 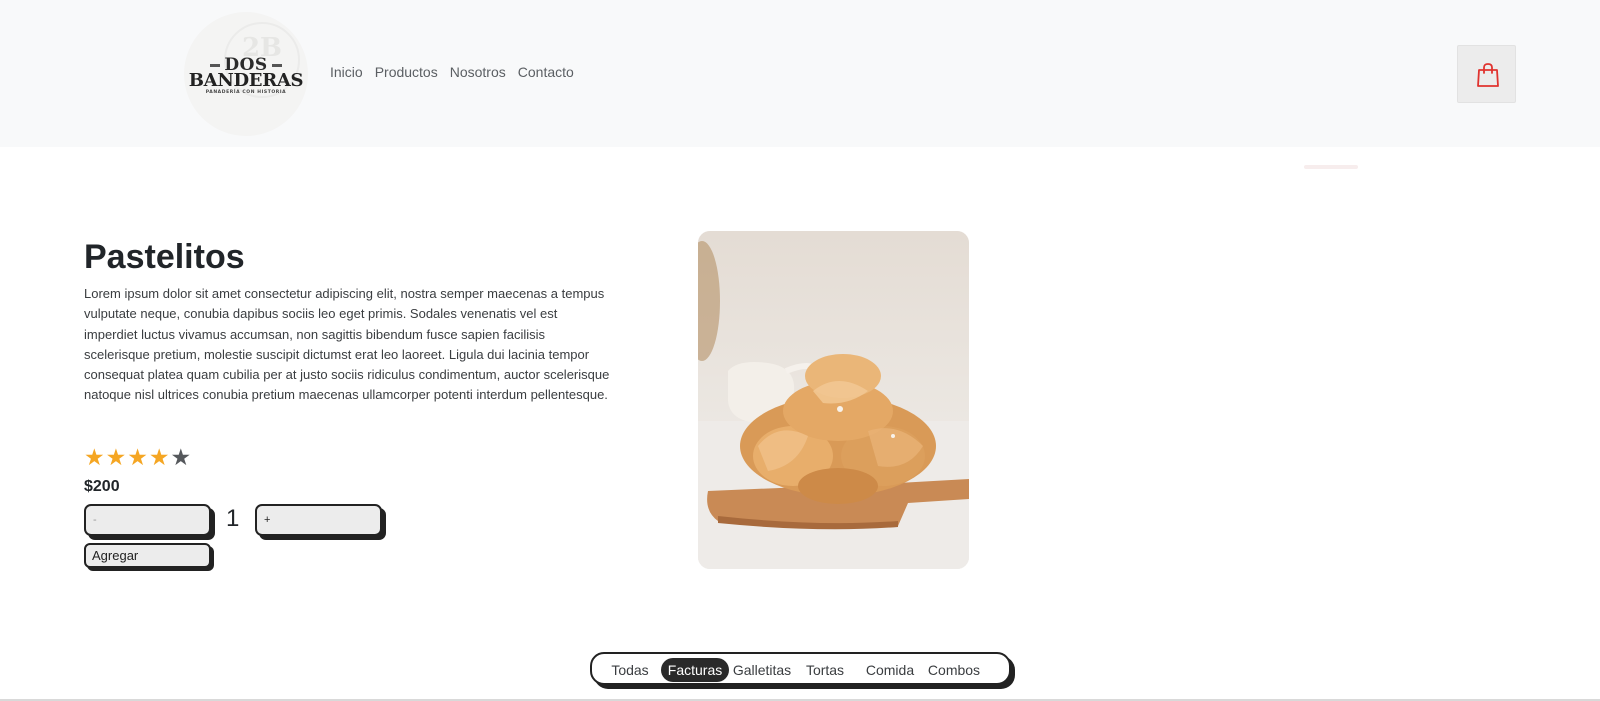 What do you see at coordinates (246, 92) in the screenshot?
I see `logo-tagline: PANADERÍA CON HISTORIA` at bounding box center [246, 92].